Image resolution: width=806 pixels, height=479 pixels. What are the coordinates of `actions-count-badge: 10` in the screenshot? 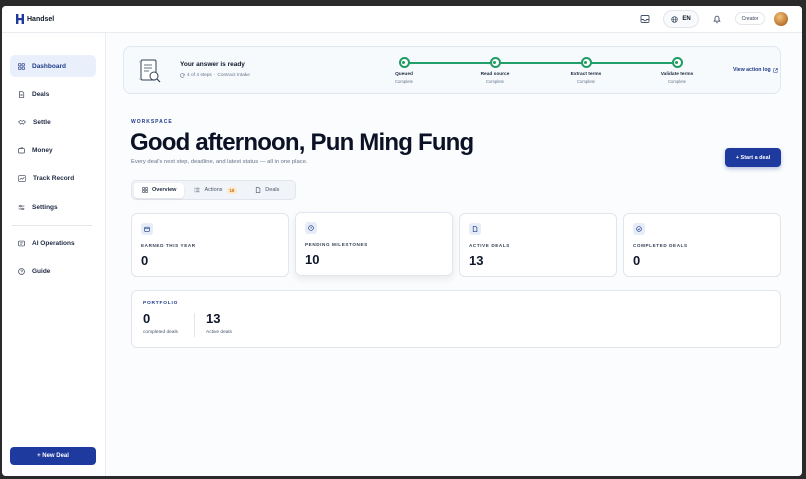 It's located at (232, 190).